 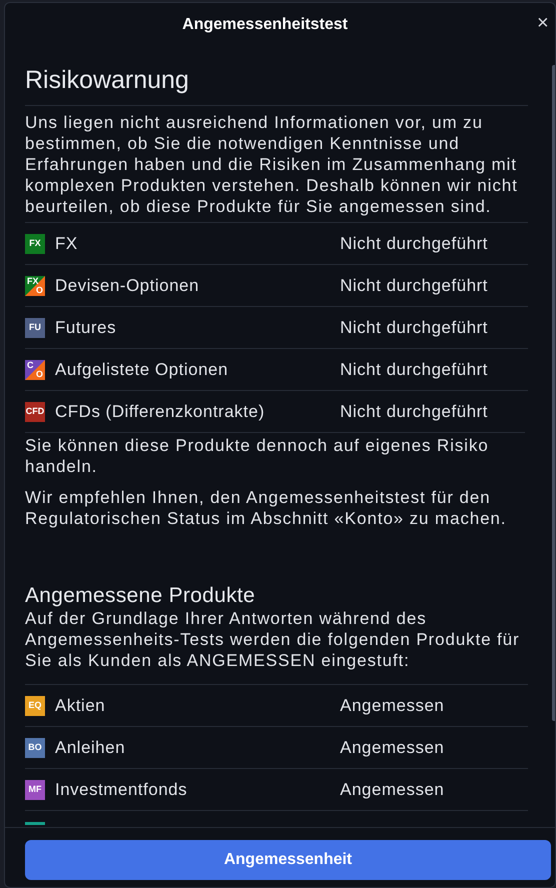 What do you see at coordinates (275, 454) in the screenshot?
I see `note-text: Sie können diese Produkte dennoch auf eigenes Risiko handeln.` at bounding box center [275, 454].